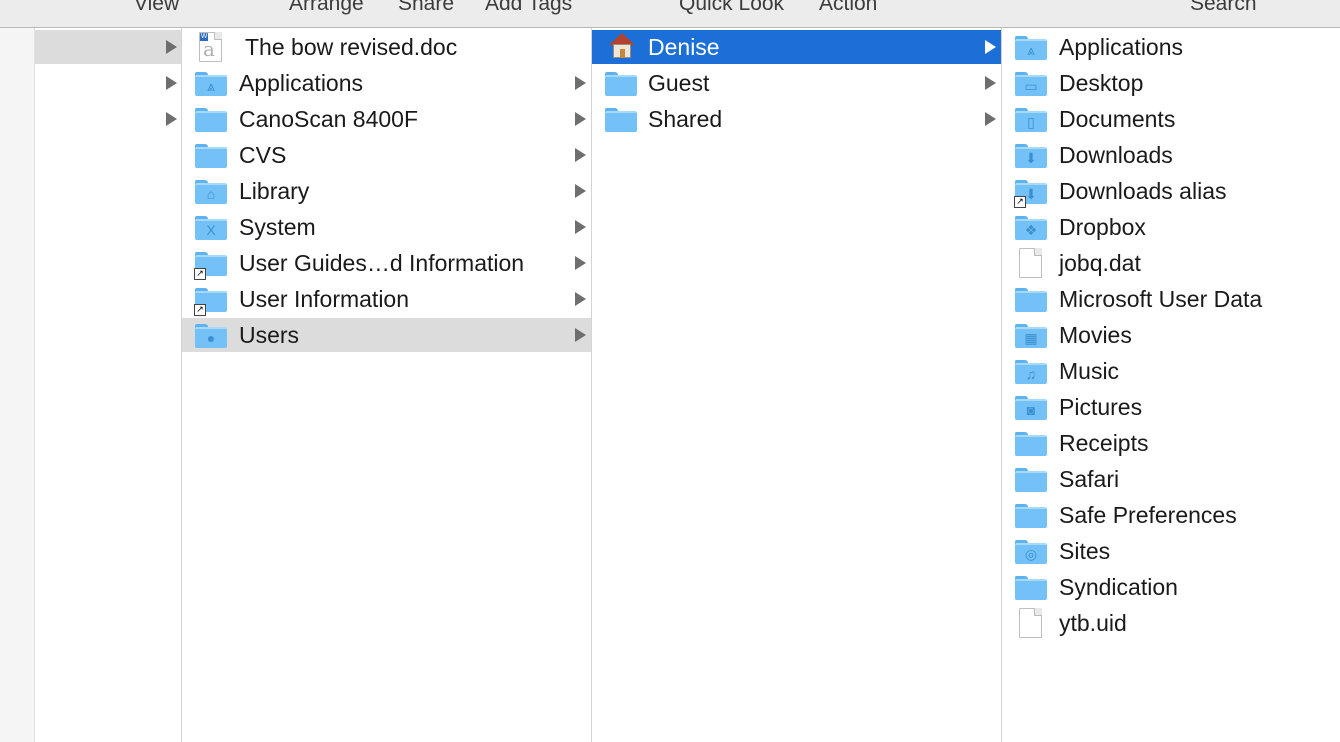  I want to click on item-label: Downloads, so click(1116, 155).